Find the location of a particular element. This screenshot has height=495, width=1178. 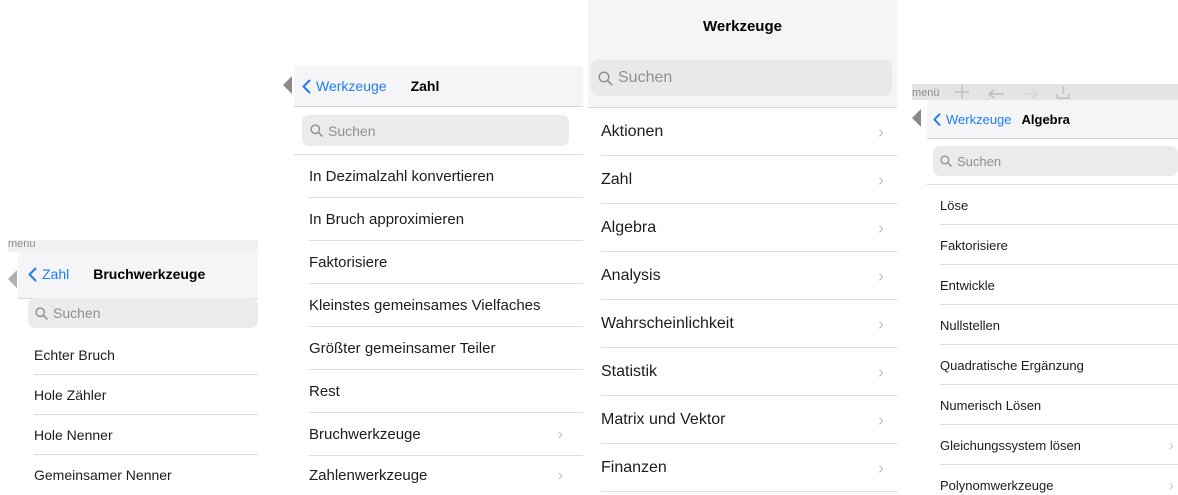

back-button: Zahl is located at coordinates (48, 274).